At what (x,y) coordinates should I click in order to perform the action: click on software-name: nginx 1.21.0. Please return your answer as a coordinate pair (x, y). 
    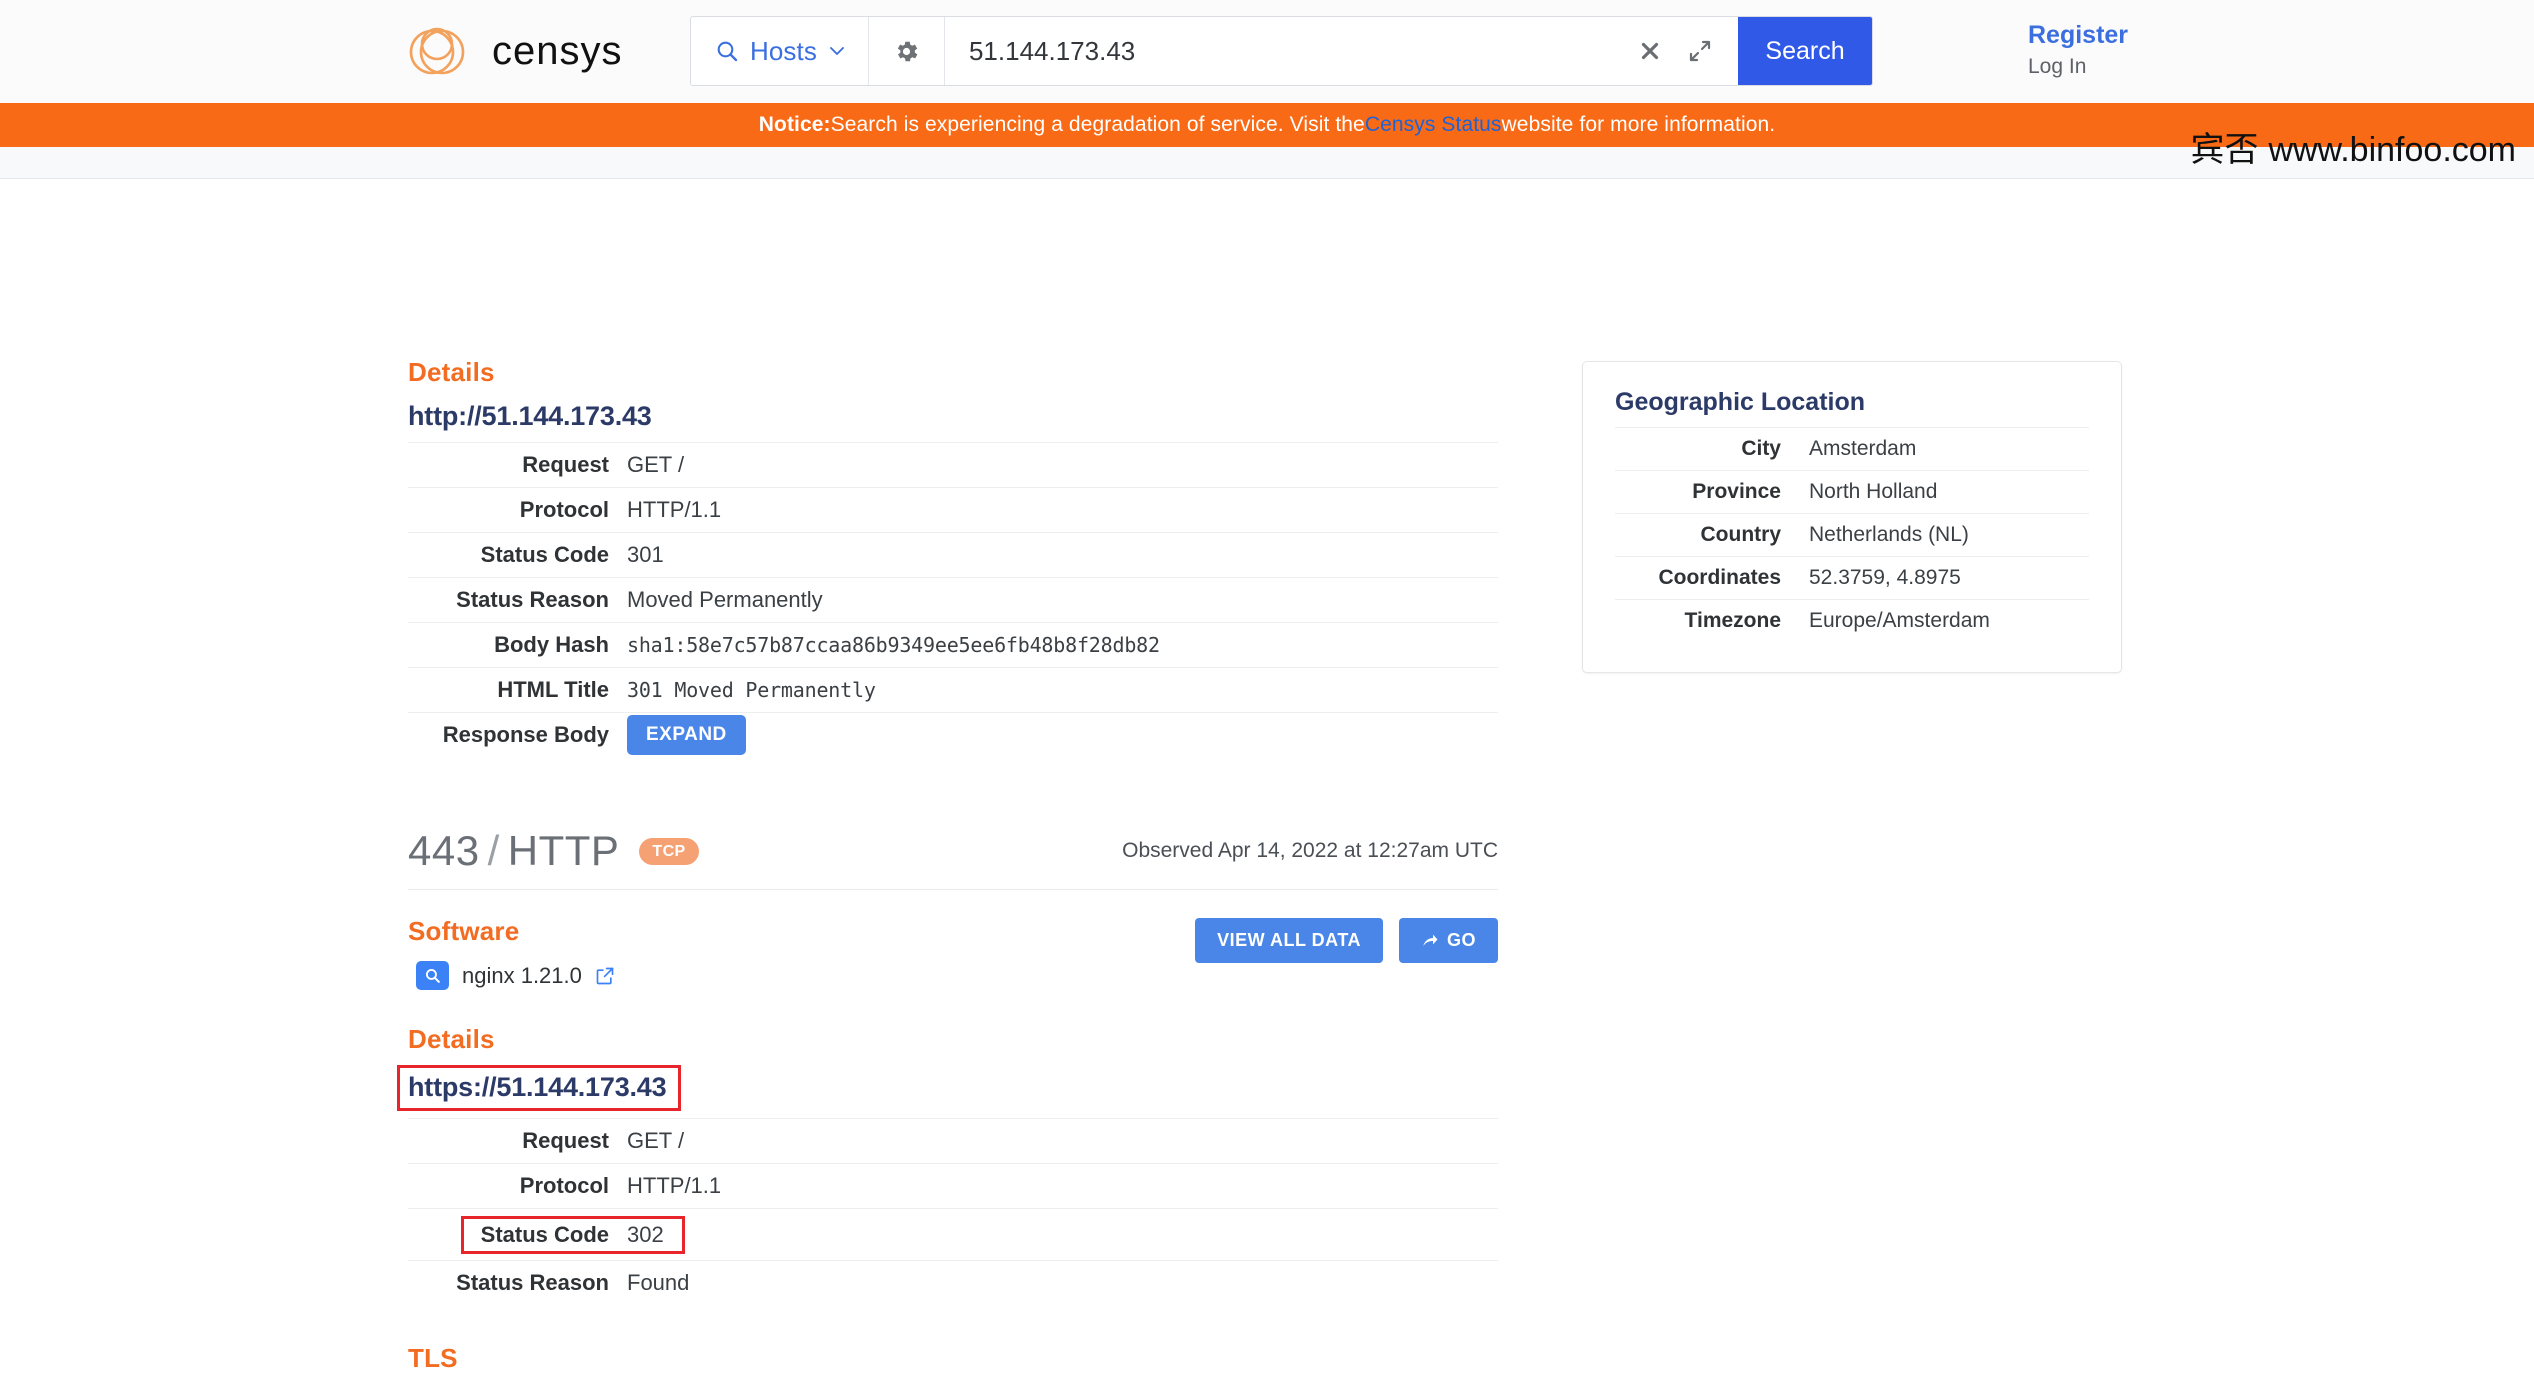
    Looking at the image, I should click on (522, 975).